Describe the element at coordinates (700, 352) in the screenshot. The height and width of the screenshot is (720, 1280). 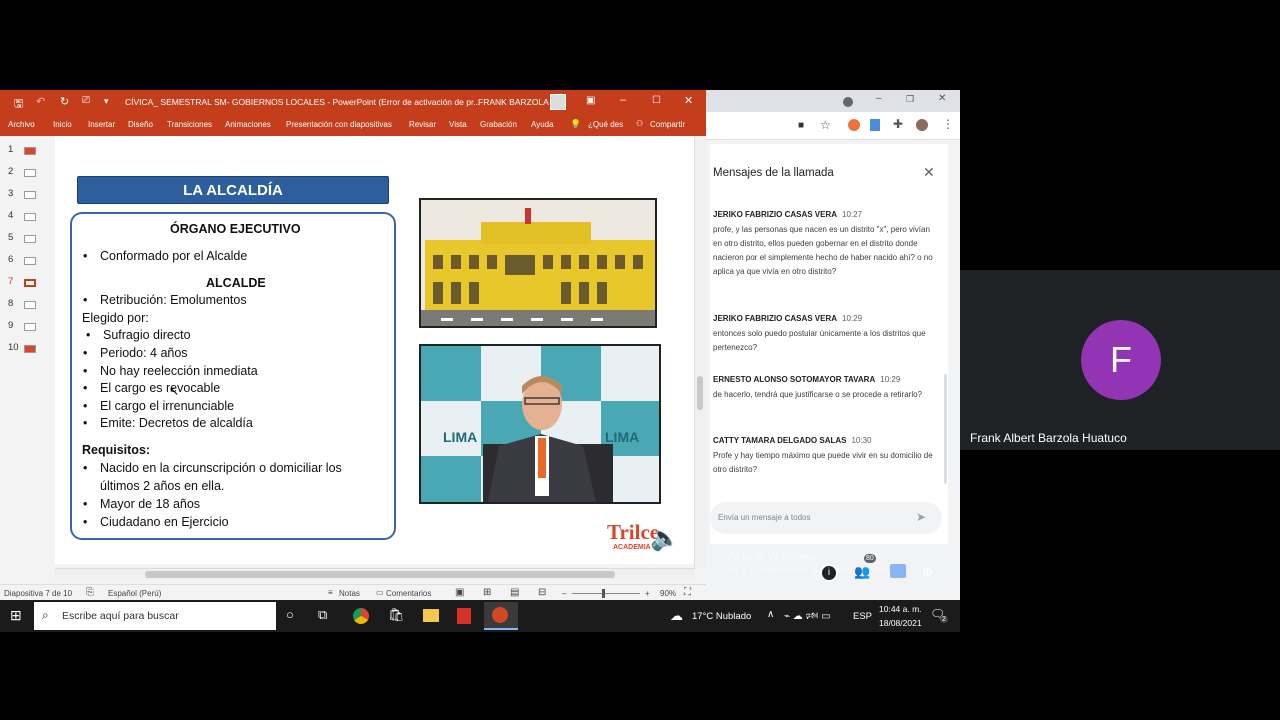
I see `vertical-scrollbar` at that location.